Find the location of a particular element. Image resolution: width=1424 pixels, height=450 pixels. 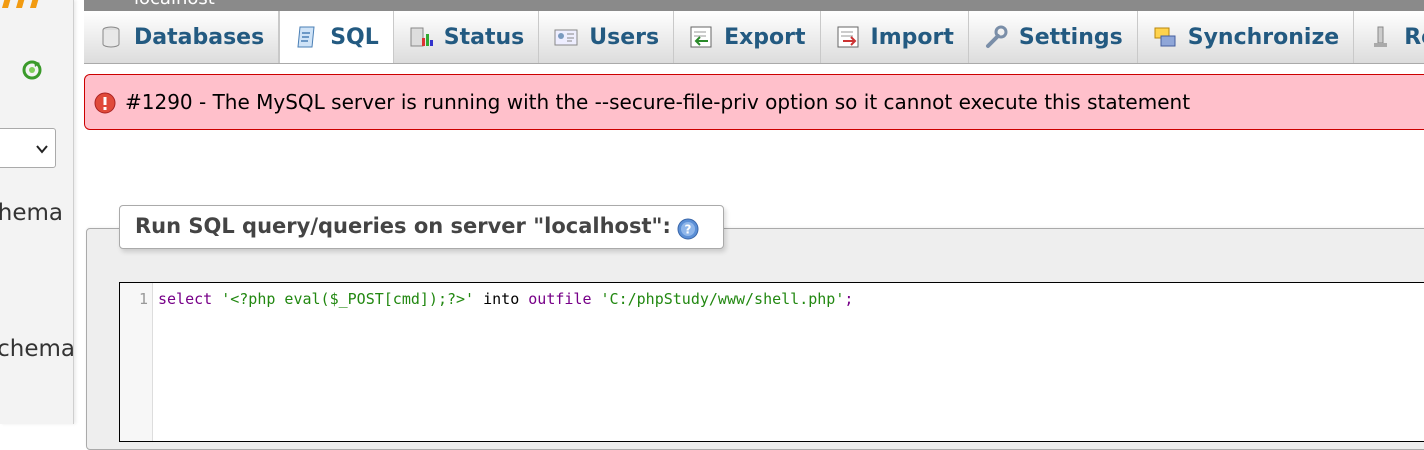

sql-token: ; is located at coordinates (849, 299).